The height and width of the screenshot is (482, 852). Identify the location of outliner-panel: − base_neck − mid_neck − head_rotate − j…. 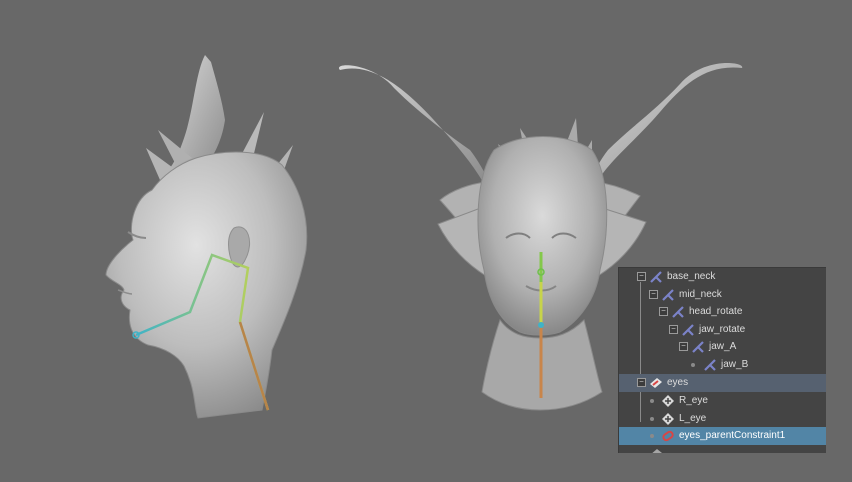
(722, 360).